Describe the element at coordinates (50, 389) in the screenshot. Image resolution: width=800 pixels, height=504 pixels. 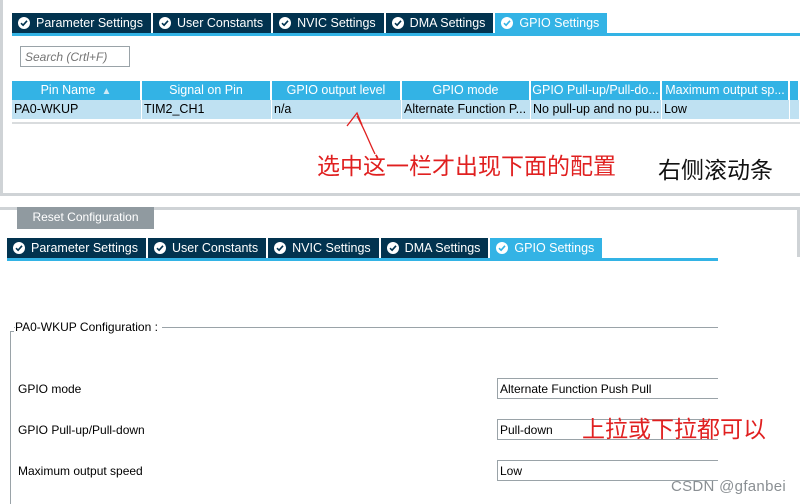
I see `field-label-gpio-mode: GPIO mode` at that location.